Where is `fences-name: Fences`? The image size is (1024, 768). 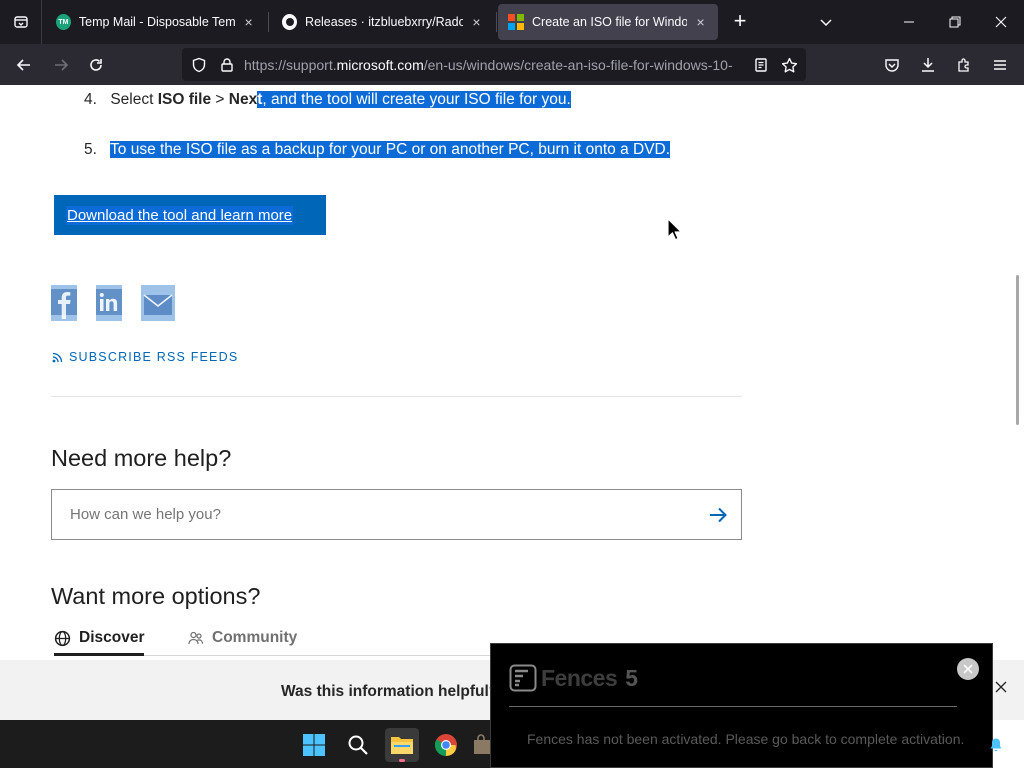
fences-name: Fences is located at coordinates (579, 677).